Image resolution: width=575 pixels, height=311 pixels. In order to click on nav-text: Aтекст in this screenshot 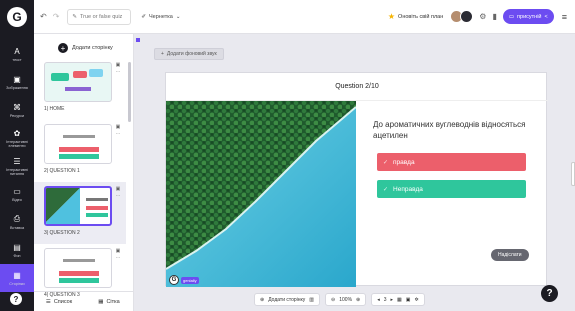, I will do `click(17, 54)`.